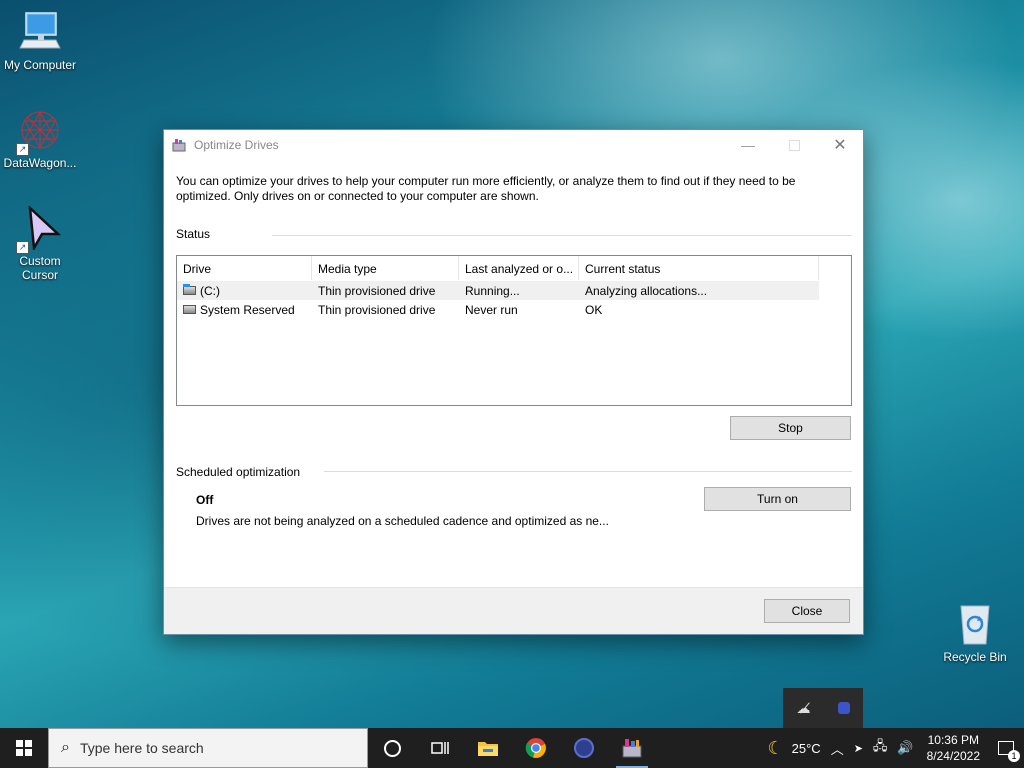 The width and height of the screenshot is (1024, 768). I want to click on turn-on-button: Turn on, so click(777, 499).